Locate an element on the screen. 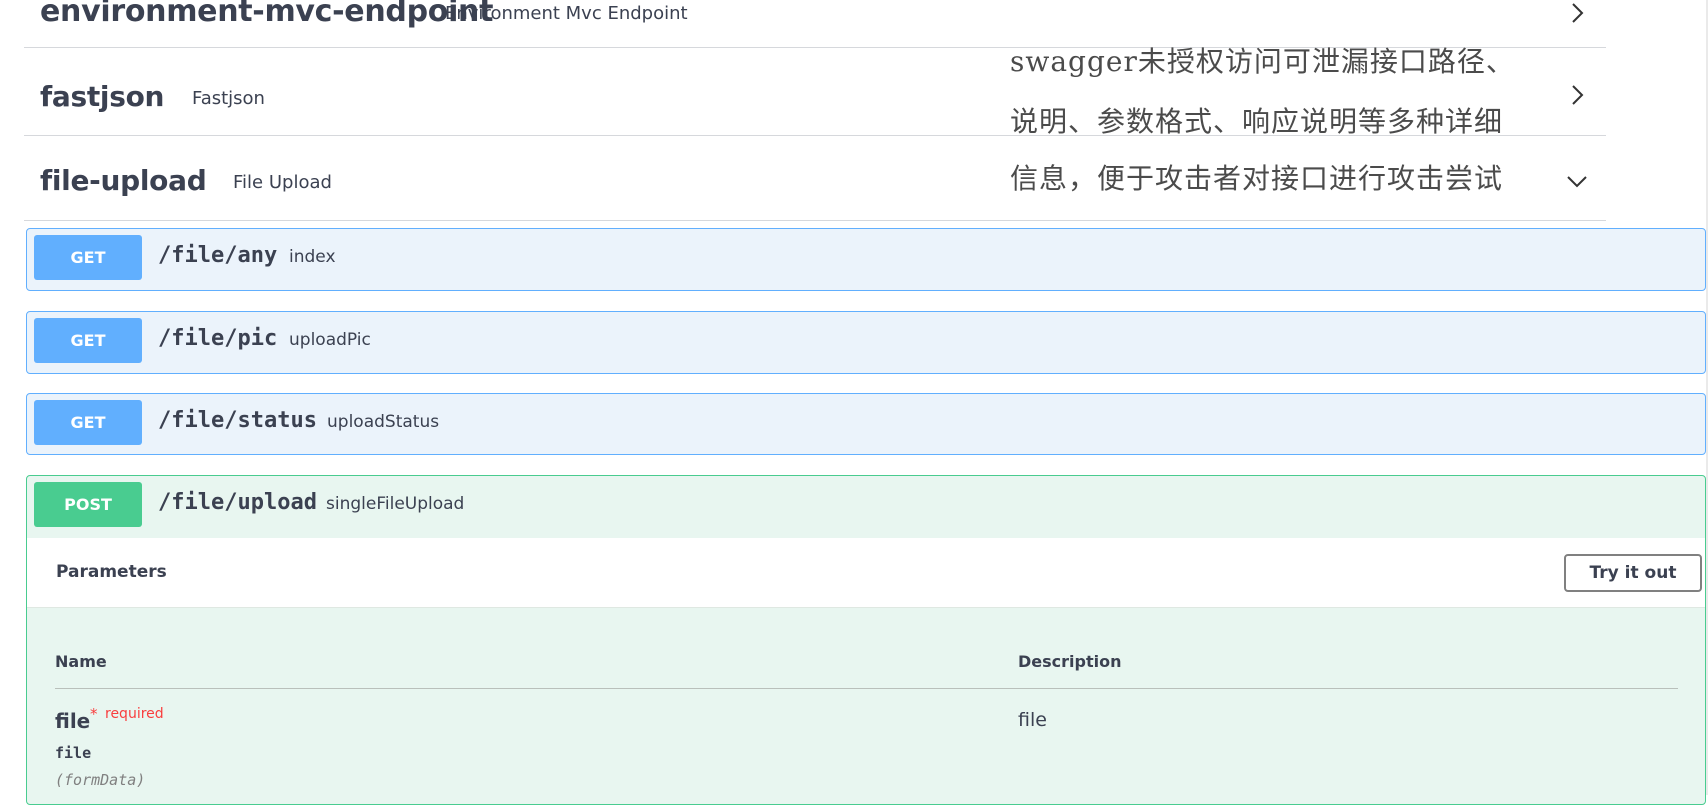 This screenshot has height=805, width=1708. tag-name: environment-mvc-endpoint is located at coordinates (267, 14).